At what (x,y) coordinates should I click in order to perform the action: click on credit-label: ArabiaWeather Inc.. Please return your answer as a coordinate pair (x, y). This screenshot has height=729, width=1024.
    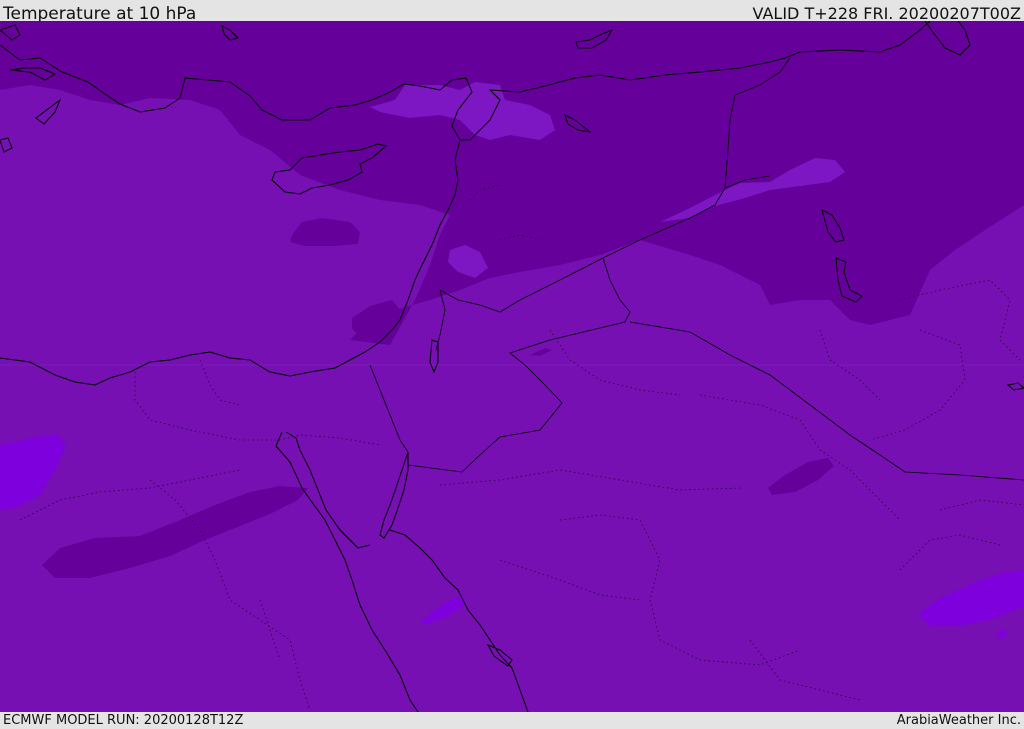
    Looking at the image, I should click on (958, 720).